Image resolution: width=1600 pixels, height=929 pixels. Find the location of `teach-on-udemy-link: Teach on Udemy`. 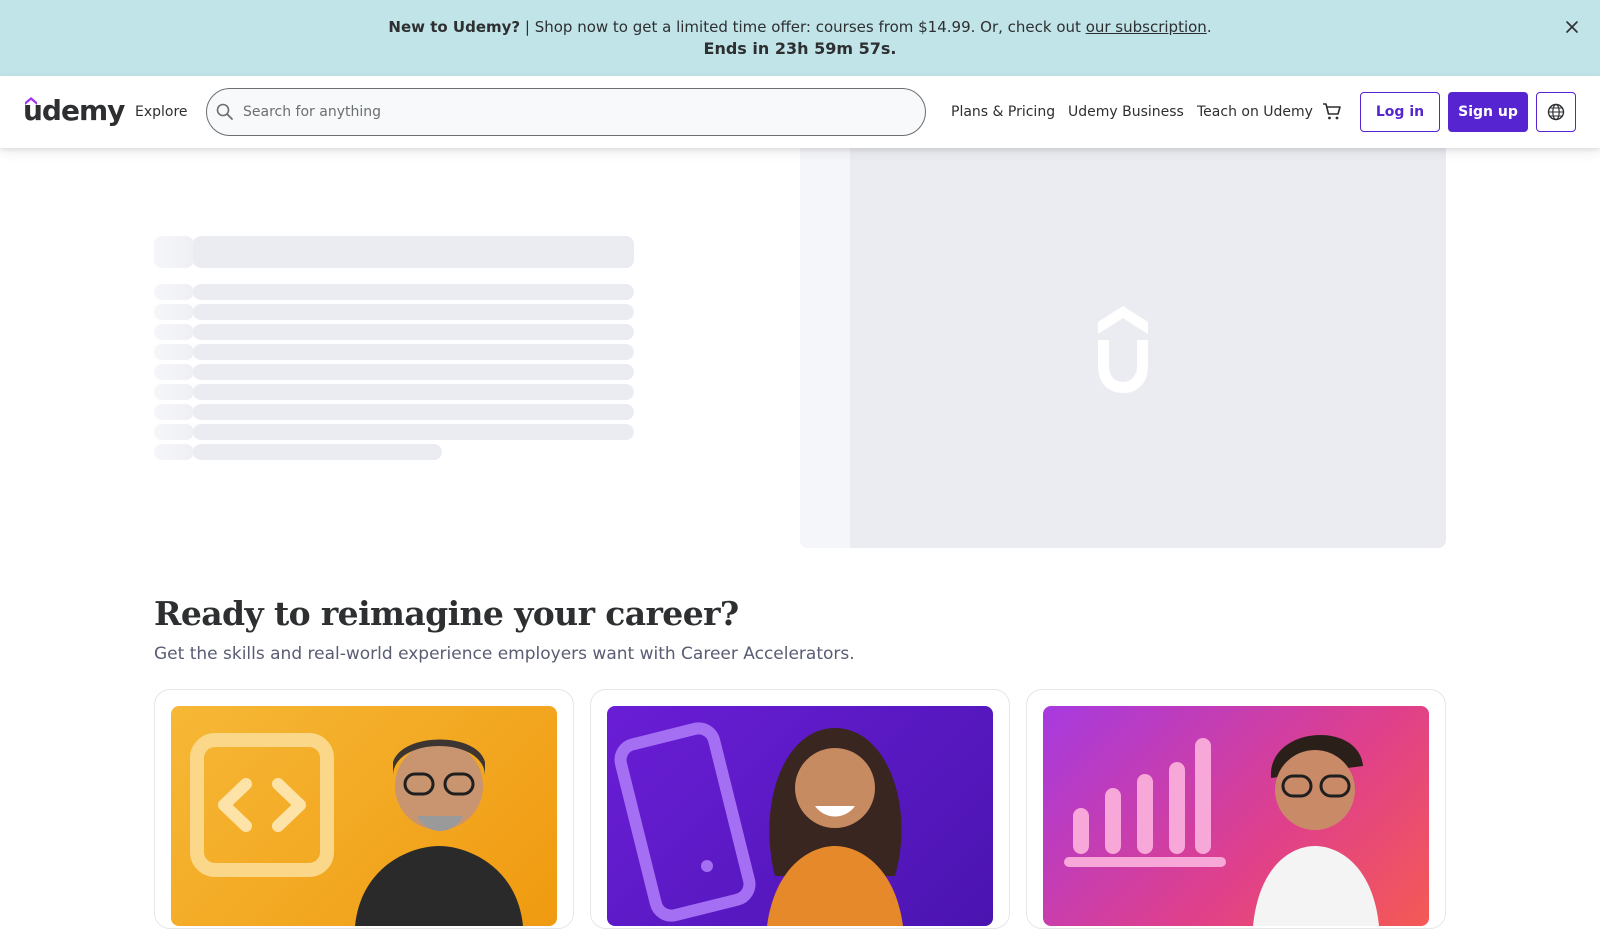

teach-on-udemy-link: Teach on Udemy is located at coordinates (1255, 112).